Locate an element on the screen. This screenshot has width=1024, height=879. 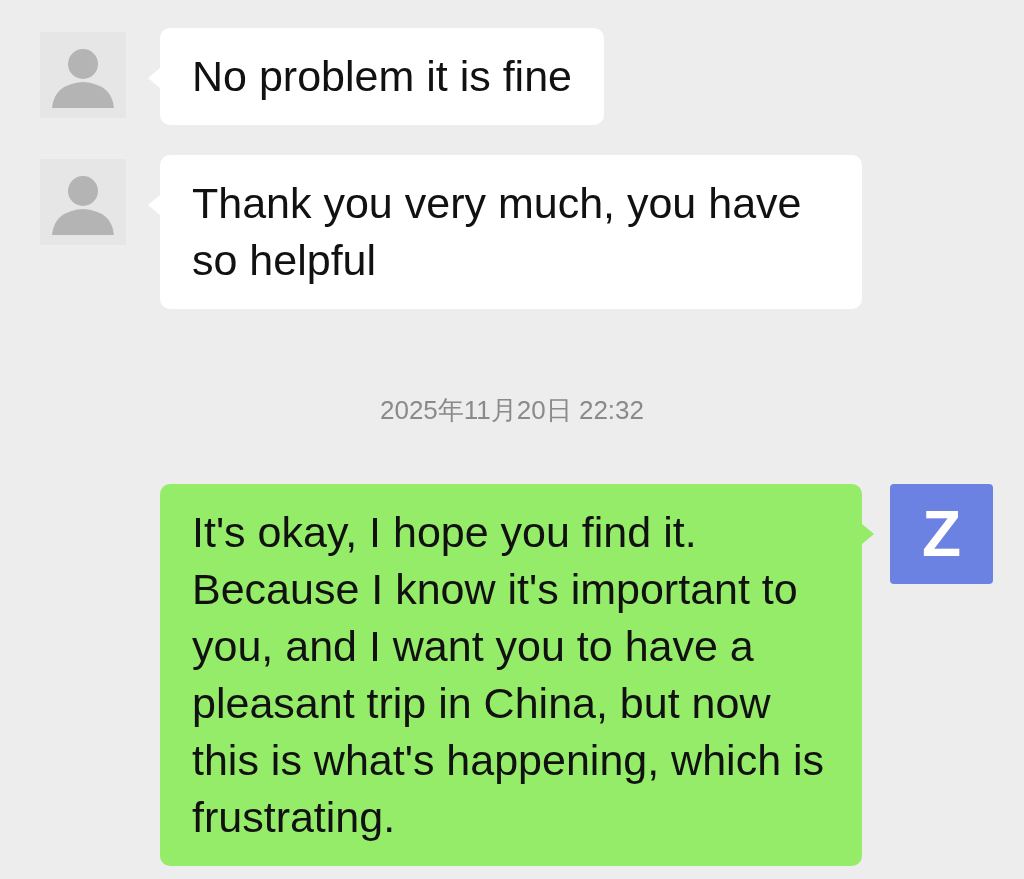
timestamp: 2025年11月20日 22:32 is located at coordinates (511, 410).